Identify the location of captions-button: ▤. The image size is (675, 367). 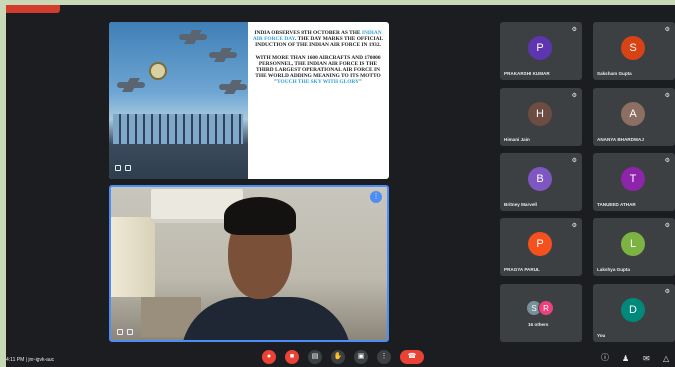
(315, 357).